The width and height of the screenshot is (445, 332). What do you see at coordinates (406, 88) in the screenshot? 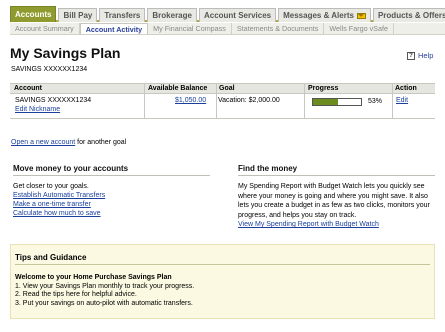
I see `col-action: Action` at bounding box center [406, 88].